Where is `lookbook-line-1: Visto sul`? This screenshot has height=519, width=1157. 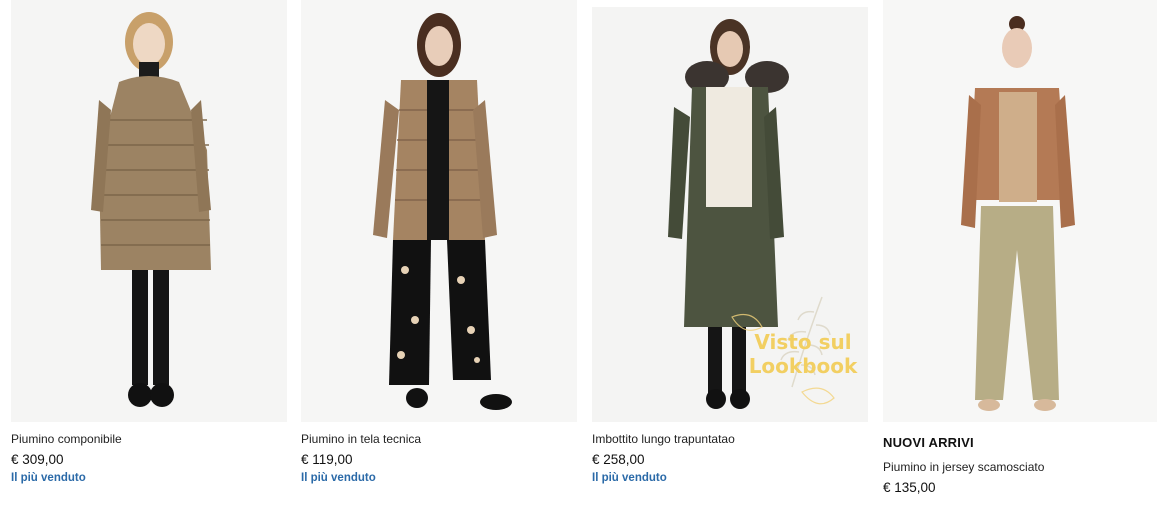 lookbook-line-1: Visto sul is located at coordinates (803, 342).